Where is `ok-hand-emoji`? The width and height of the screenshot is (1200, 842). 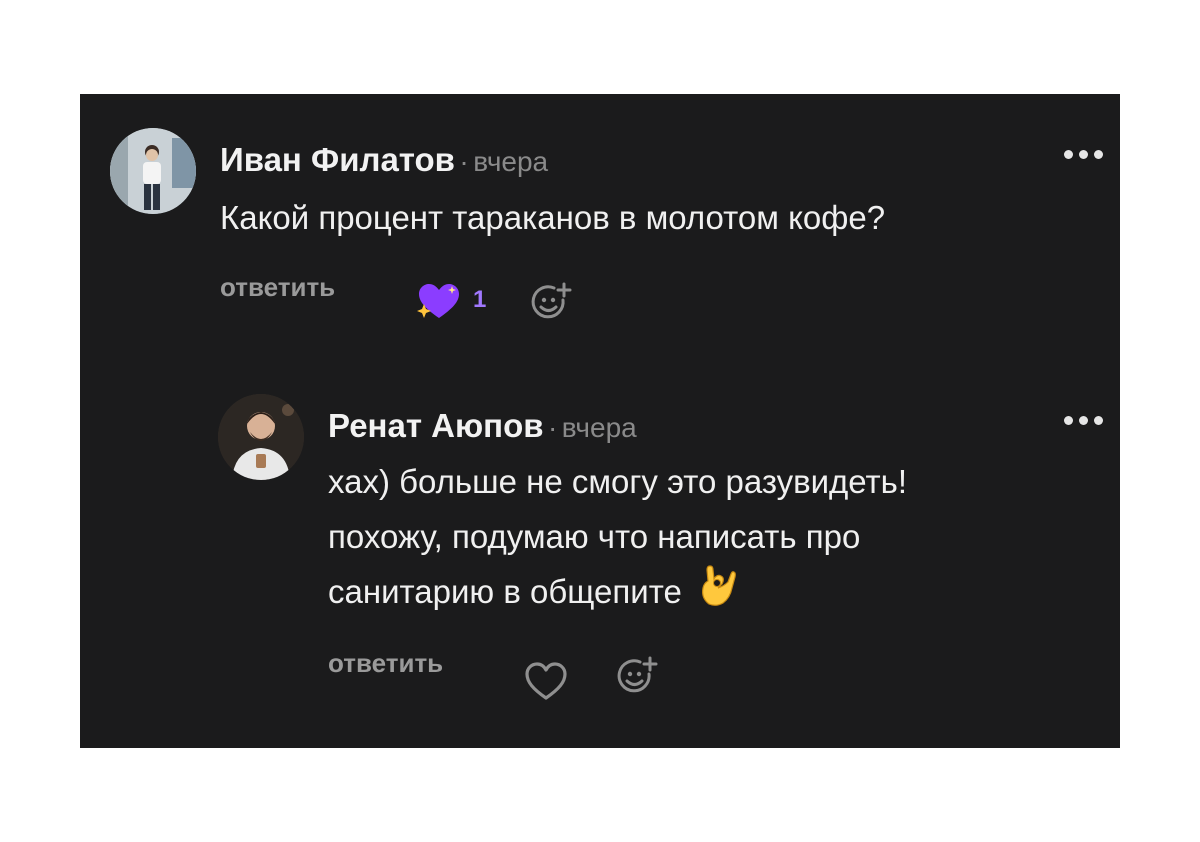 ok-hand-emoji is located at coordinates (717, 594).